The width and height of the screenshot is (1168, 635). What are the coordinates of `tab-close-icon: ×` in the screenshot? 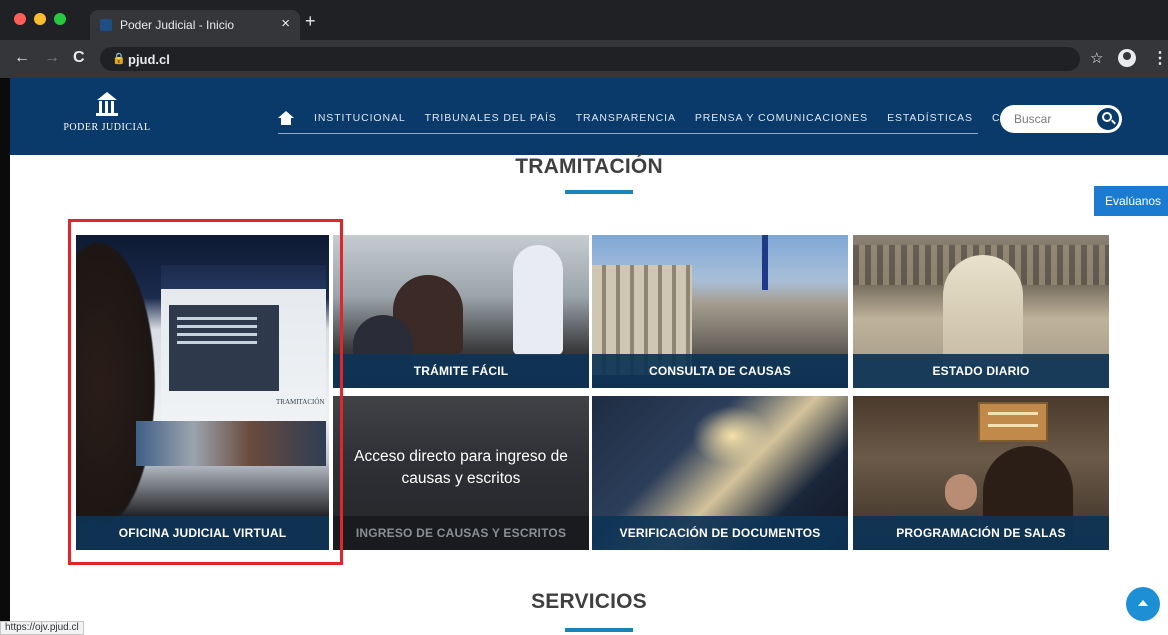 It's located at (285, 23).